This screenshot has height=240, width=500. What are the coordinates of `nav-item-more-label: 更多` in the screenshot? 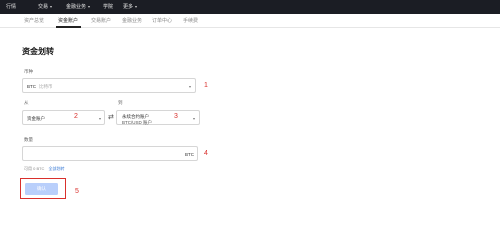 It's located at (128, 7).